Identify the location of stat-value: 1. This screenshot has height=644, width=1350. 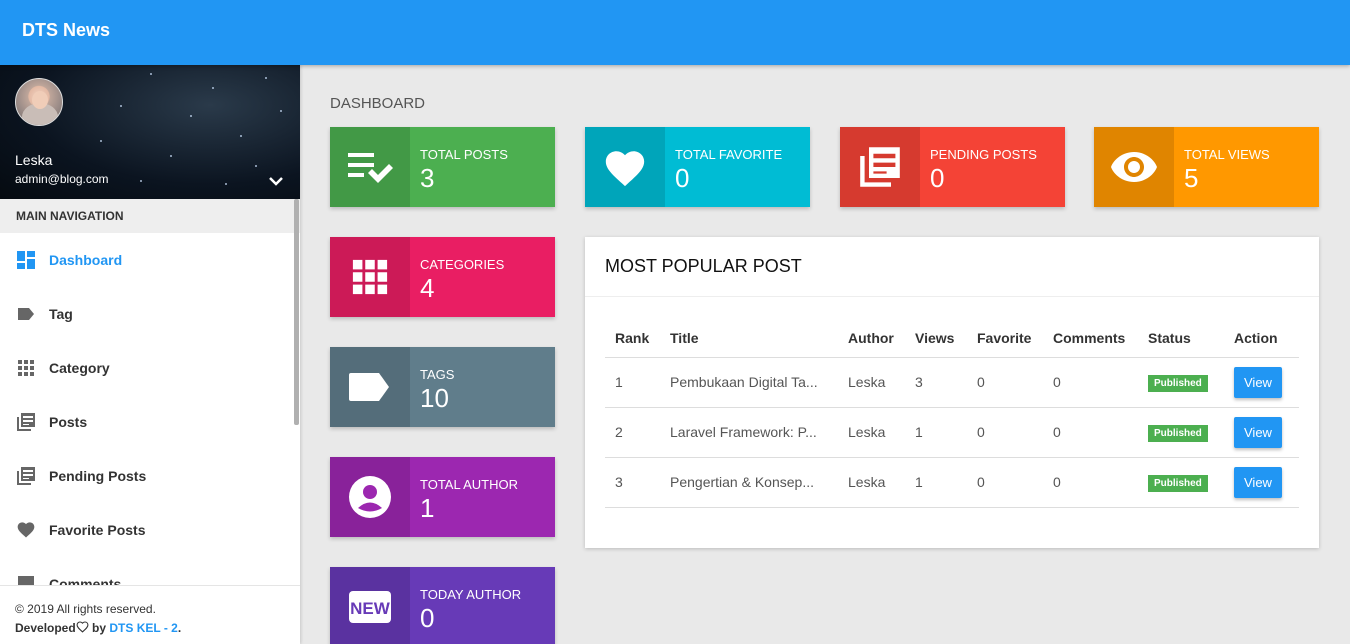
(427, 508).